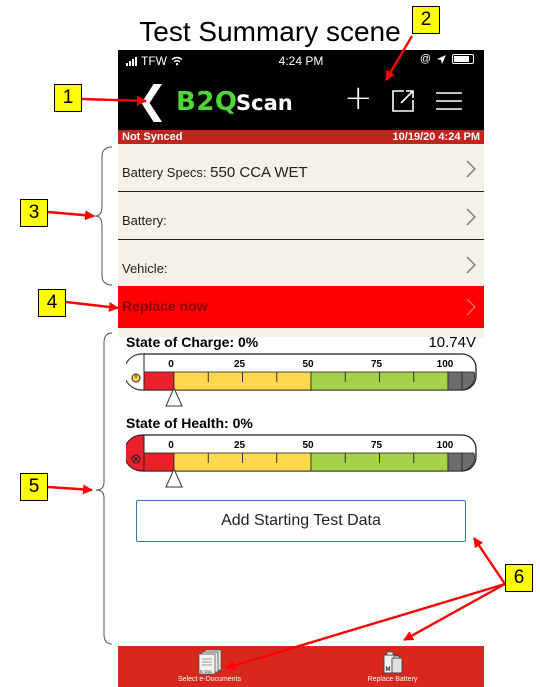  What do you see at coordinates (447, 59) in the screenshot?
I see `status-right: @` at bounding box center [447, 59].